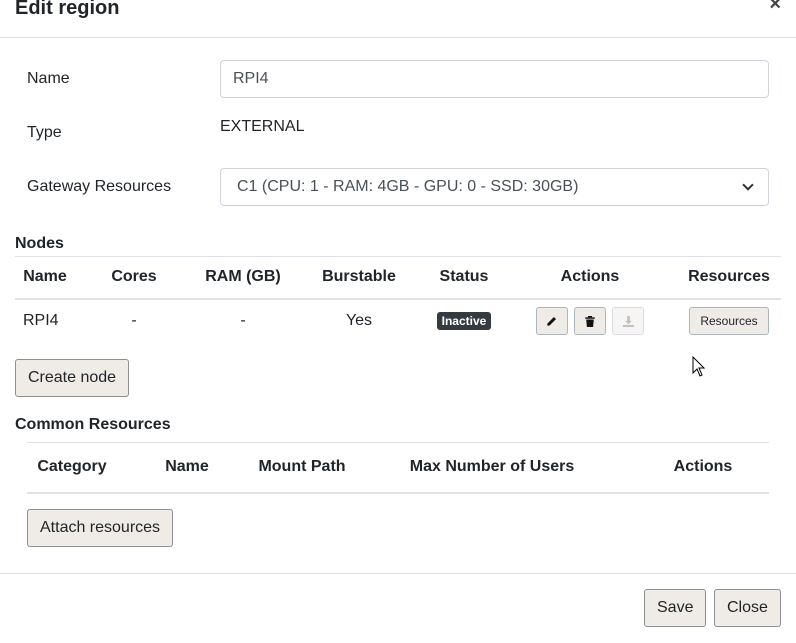  I want to click on download-node-button, so click(628, 321).